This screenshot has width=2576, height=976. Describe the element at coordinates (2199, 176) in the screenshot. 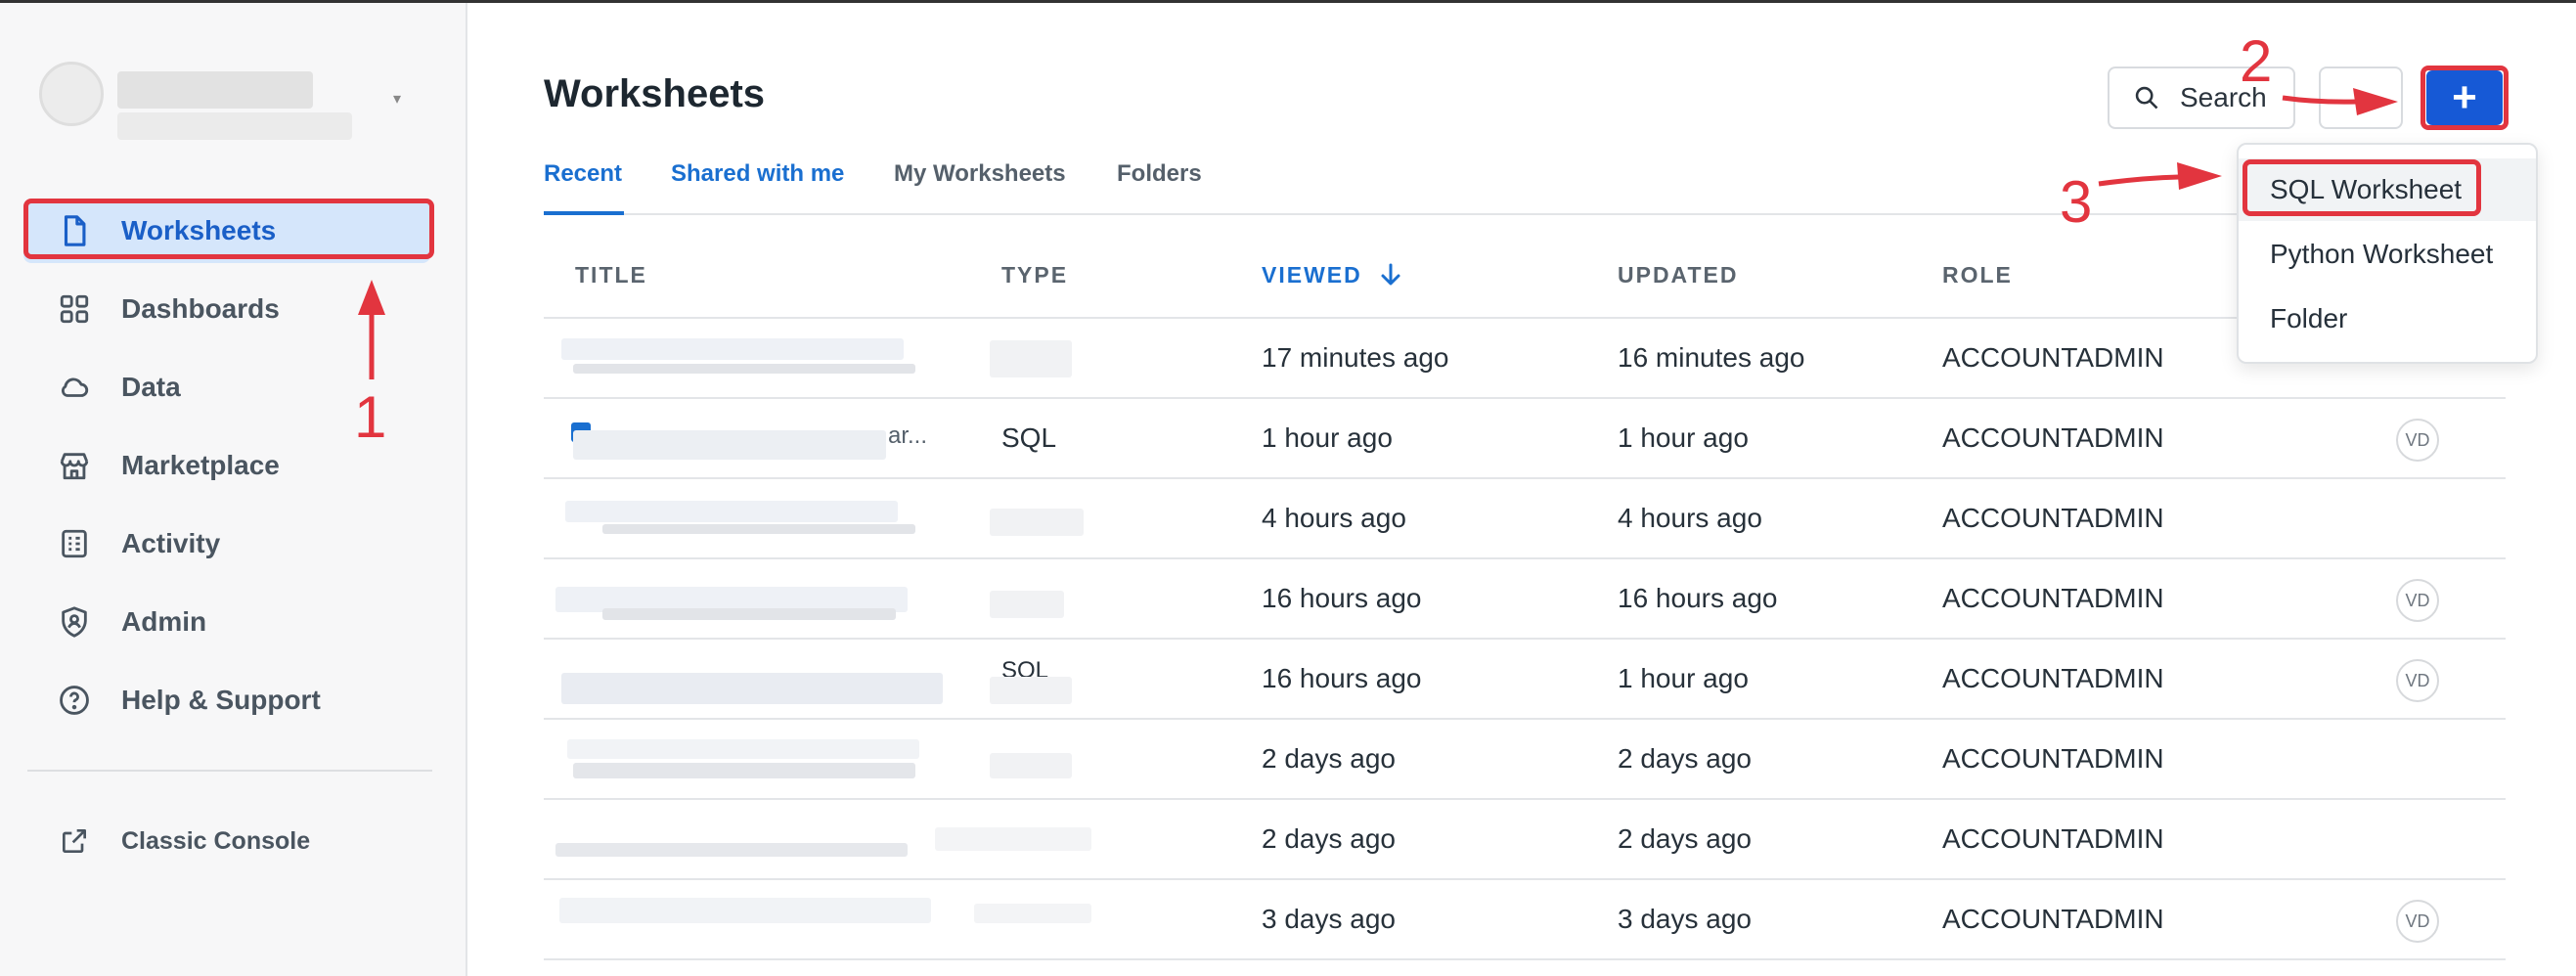

I see `arrow-3-head` at that location.